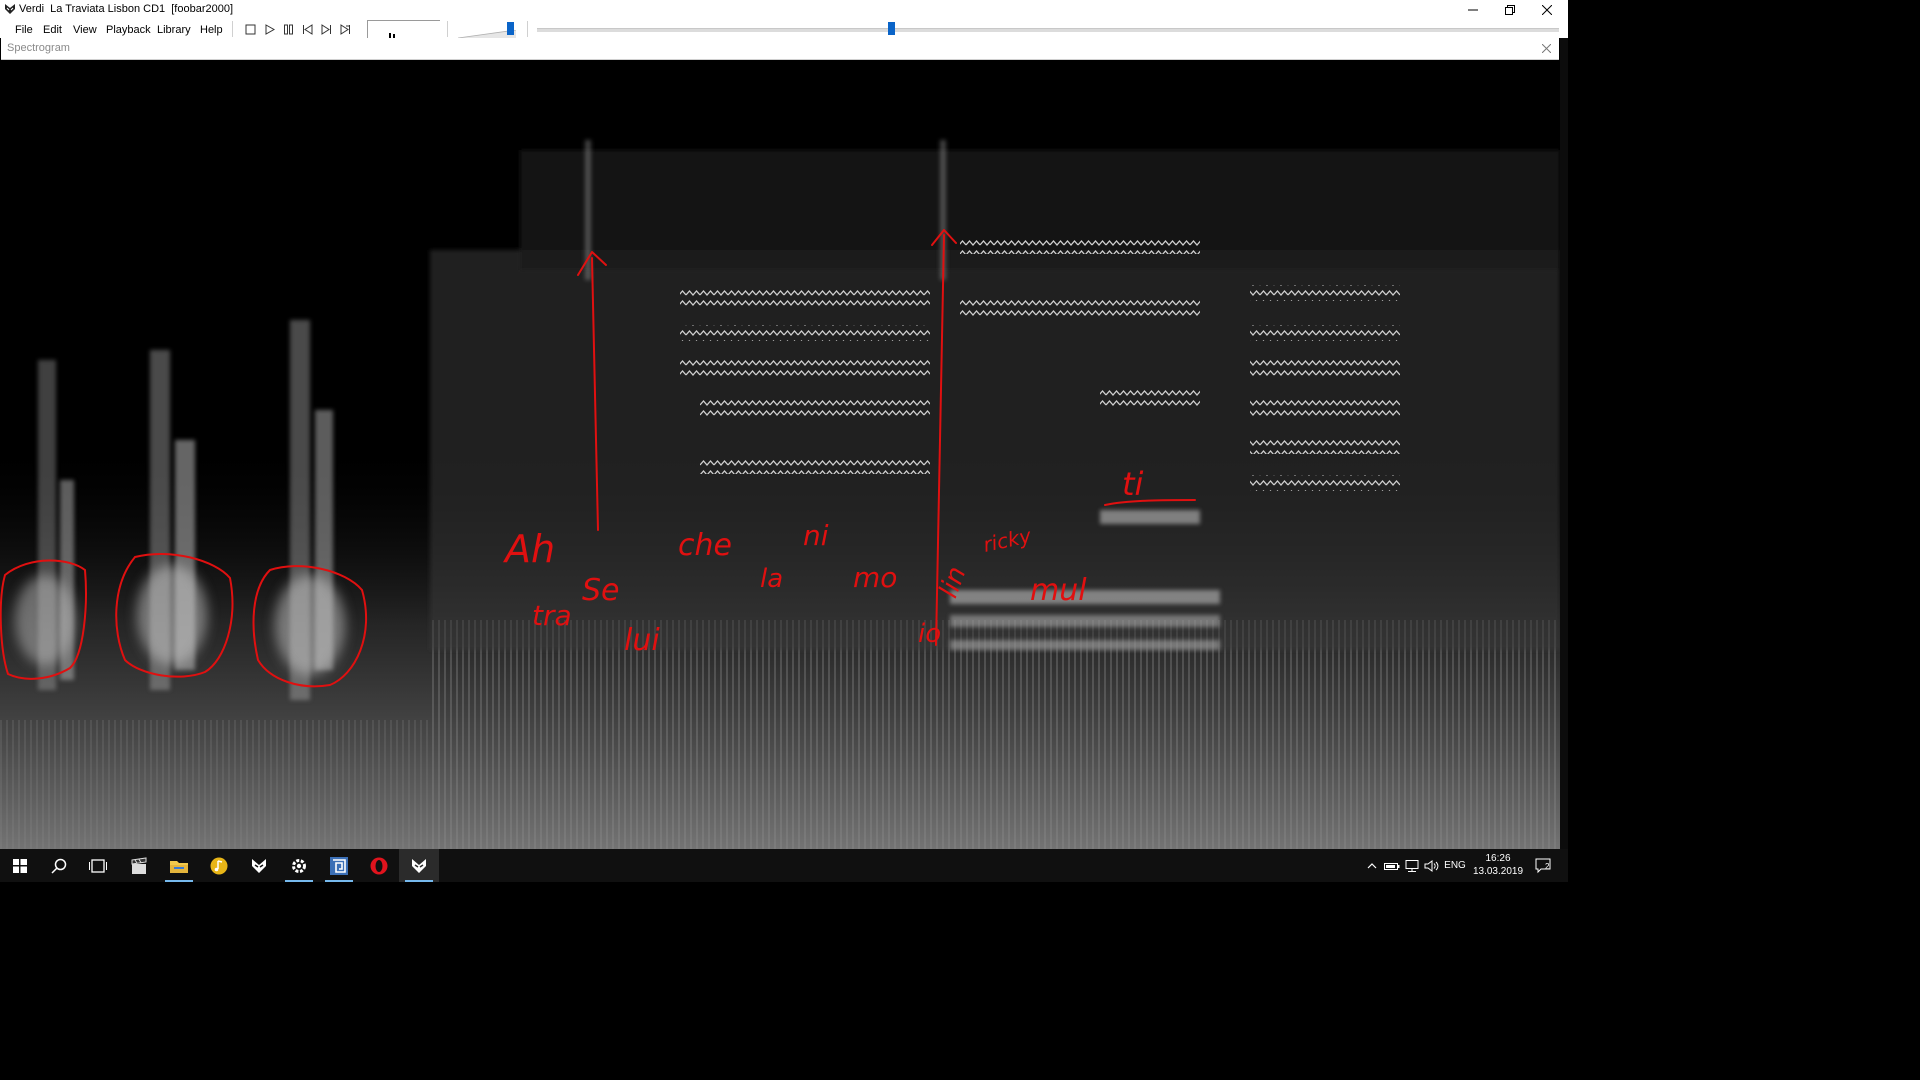 The height and width of the screenshot is (1080, 1920). I want to click on music-note-icon, so click(219, 865).